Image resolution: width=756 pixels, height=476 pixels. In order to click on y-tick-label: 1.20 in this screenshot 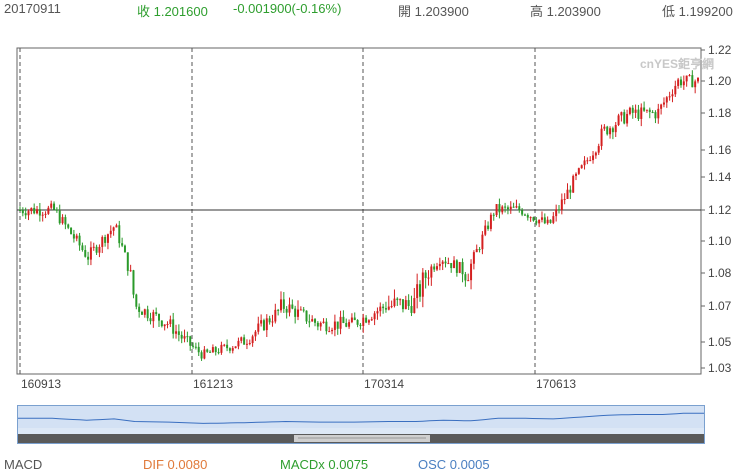, I will do `click(720, 81)`.